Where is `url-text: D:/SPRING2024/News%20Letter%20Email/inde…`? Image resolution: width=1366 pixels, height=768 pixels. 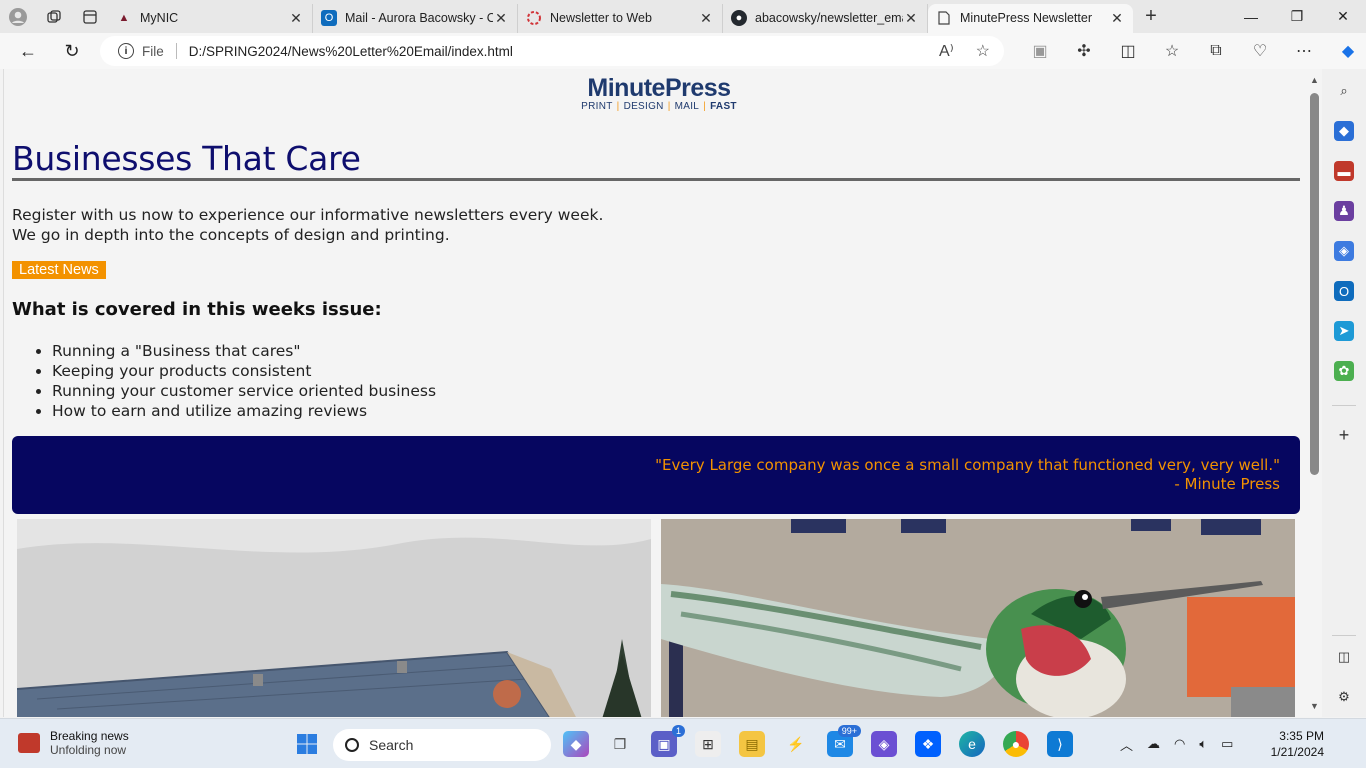
url-text: D:/SPRING2024/News%20Letter%20Email/inde… is located at coordinates (351, 51).